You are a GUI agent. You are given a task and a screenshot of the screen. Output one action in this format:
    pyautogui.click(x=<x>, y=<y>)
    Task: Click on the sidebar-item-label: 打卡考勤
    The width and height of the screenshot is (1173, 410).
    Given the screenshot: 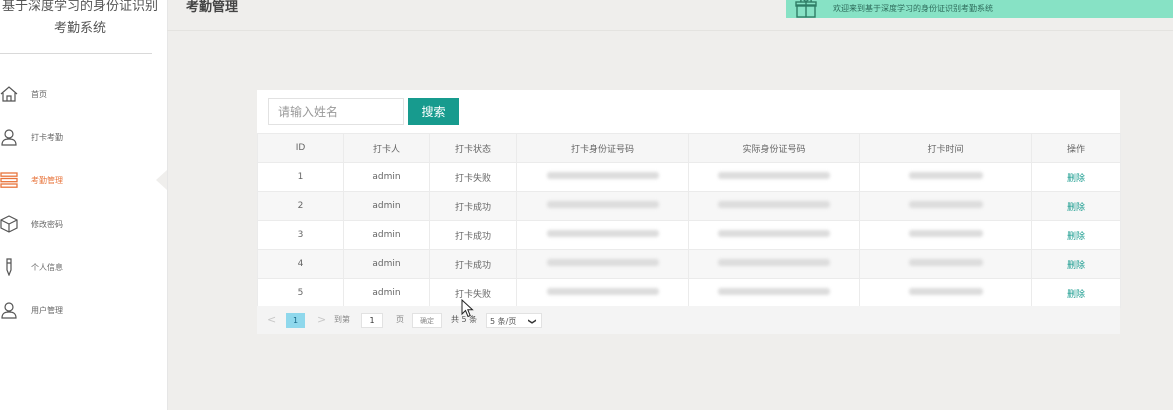 What is the action you would take?
    pyautogui.click(x=47, y=137)
    